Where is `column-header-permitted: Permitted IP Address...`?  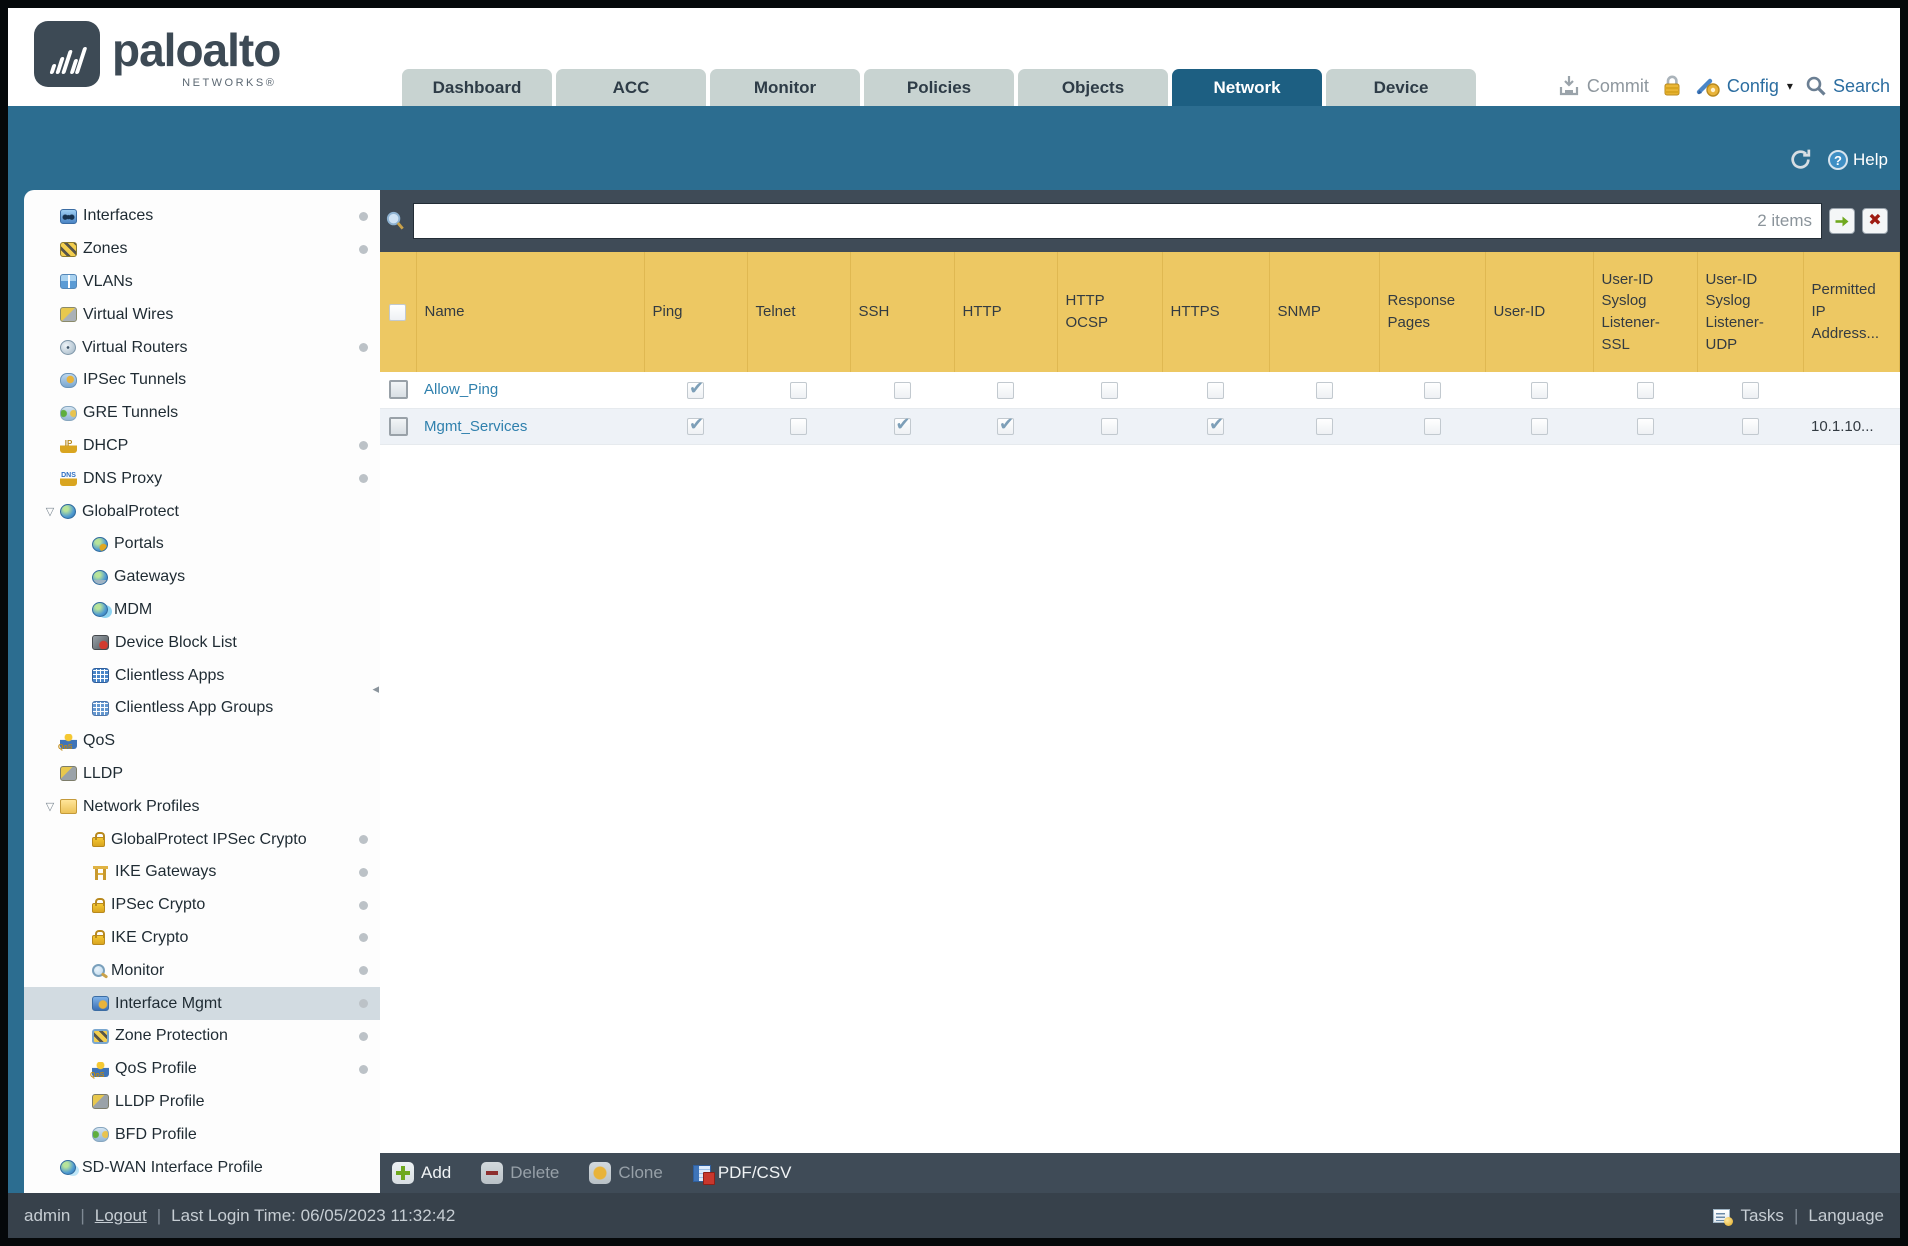 column-header-permitted: Permitted IP Address... is located at coordinates (1851, 312).